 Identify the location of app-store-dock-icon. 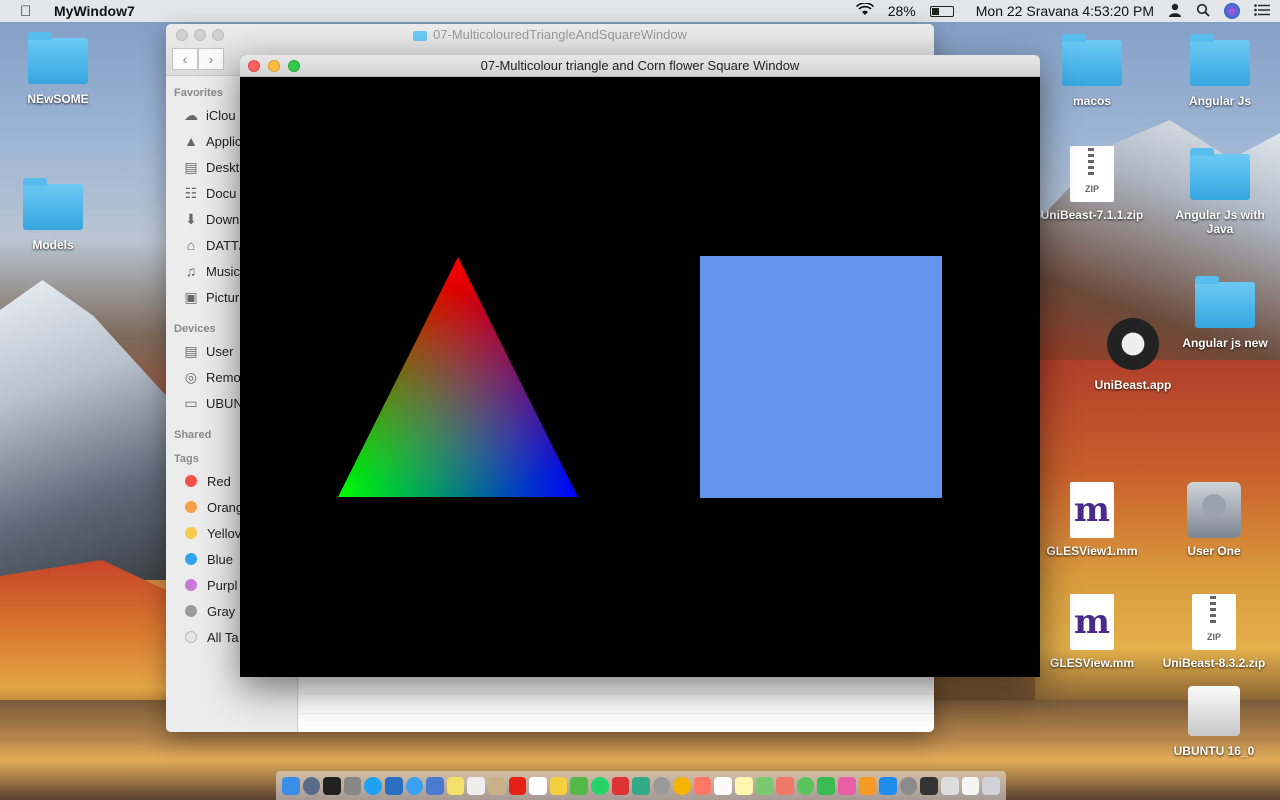
(888, 785).